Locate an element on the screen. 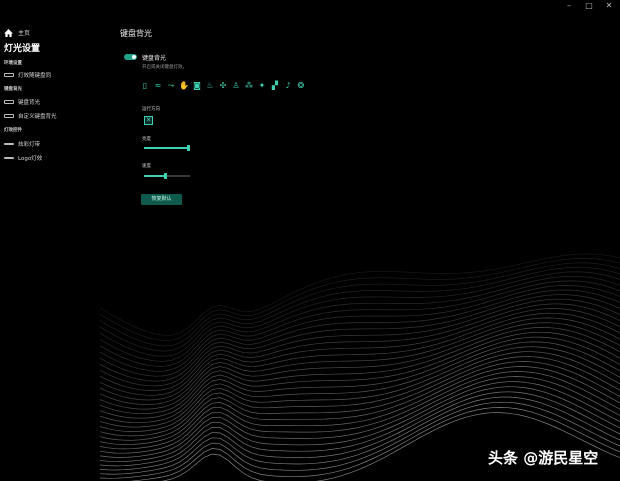  maximize-button: □ is located at coordinates (589, 6).